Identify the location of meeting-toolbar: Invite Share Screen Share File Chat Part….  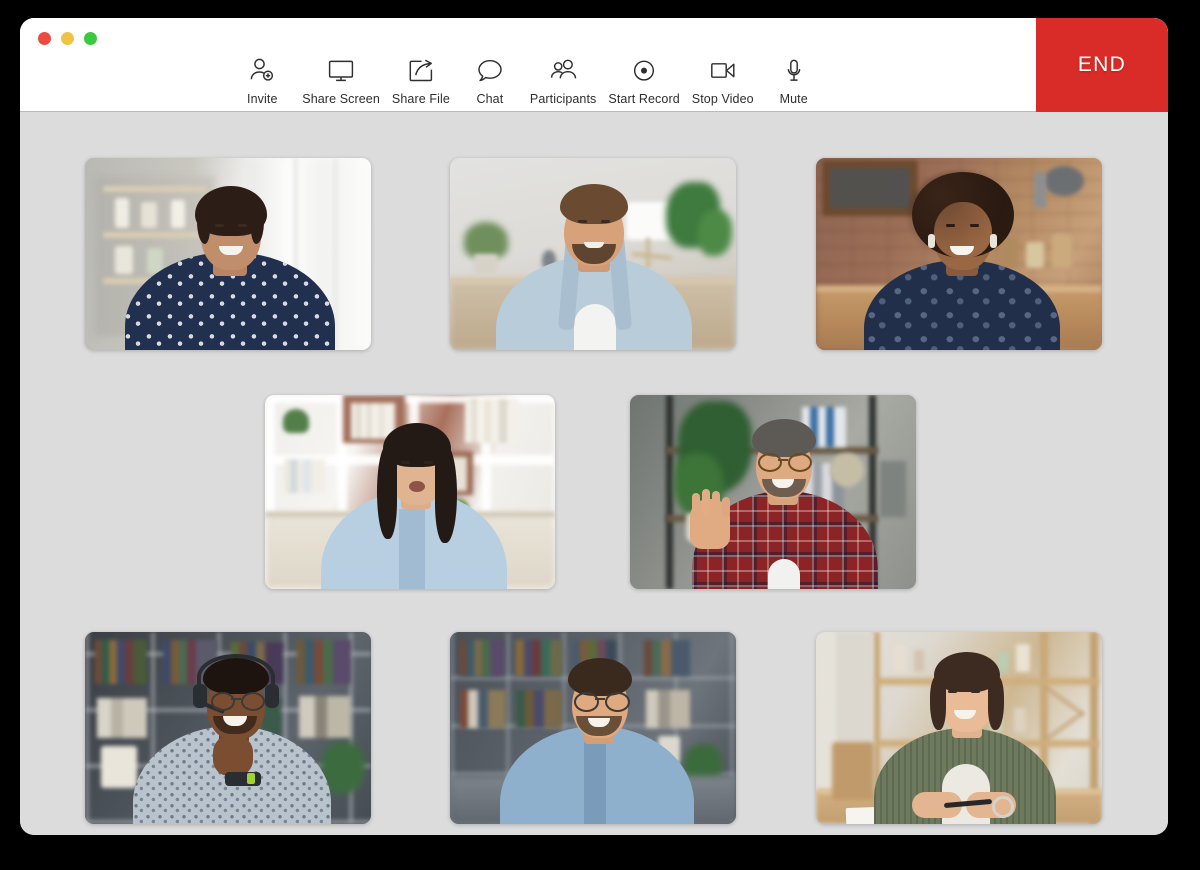
(528, 65).